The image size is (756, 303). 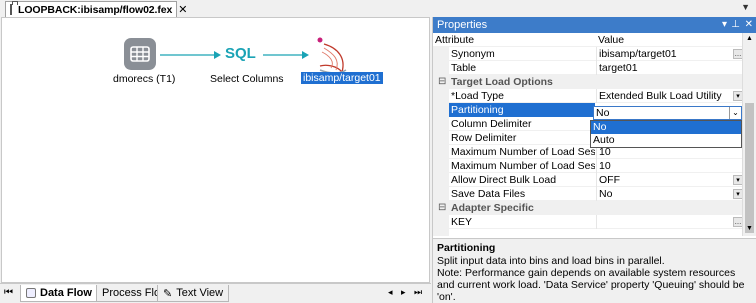 I want to click on property-value: ibisamp/target01, so click(x=671, y=54).